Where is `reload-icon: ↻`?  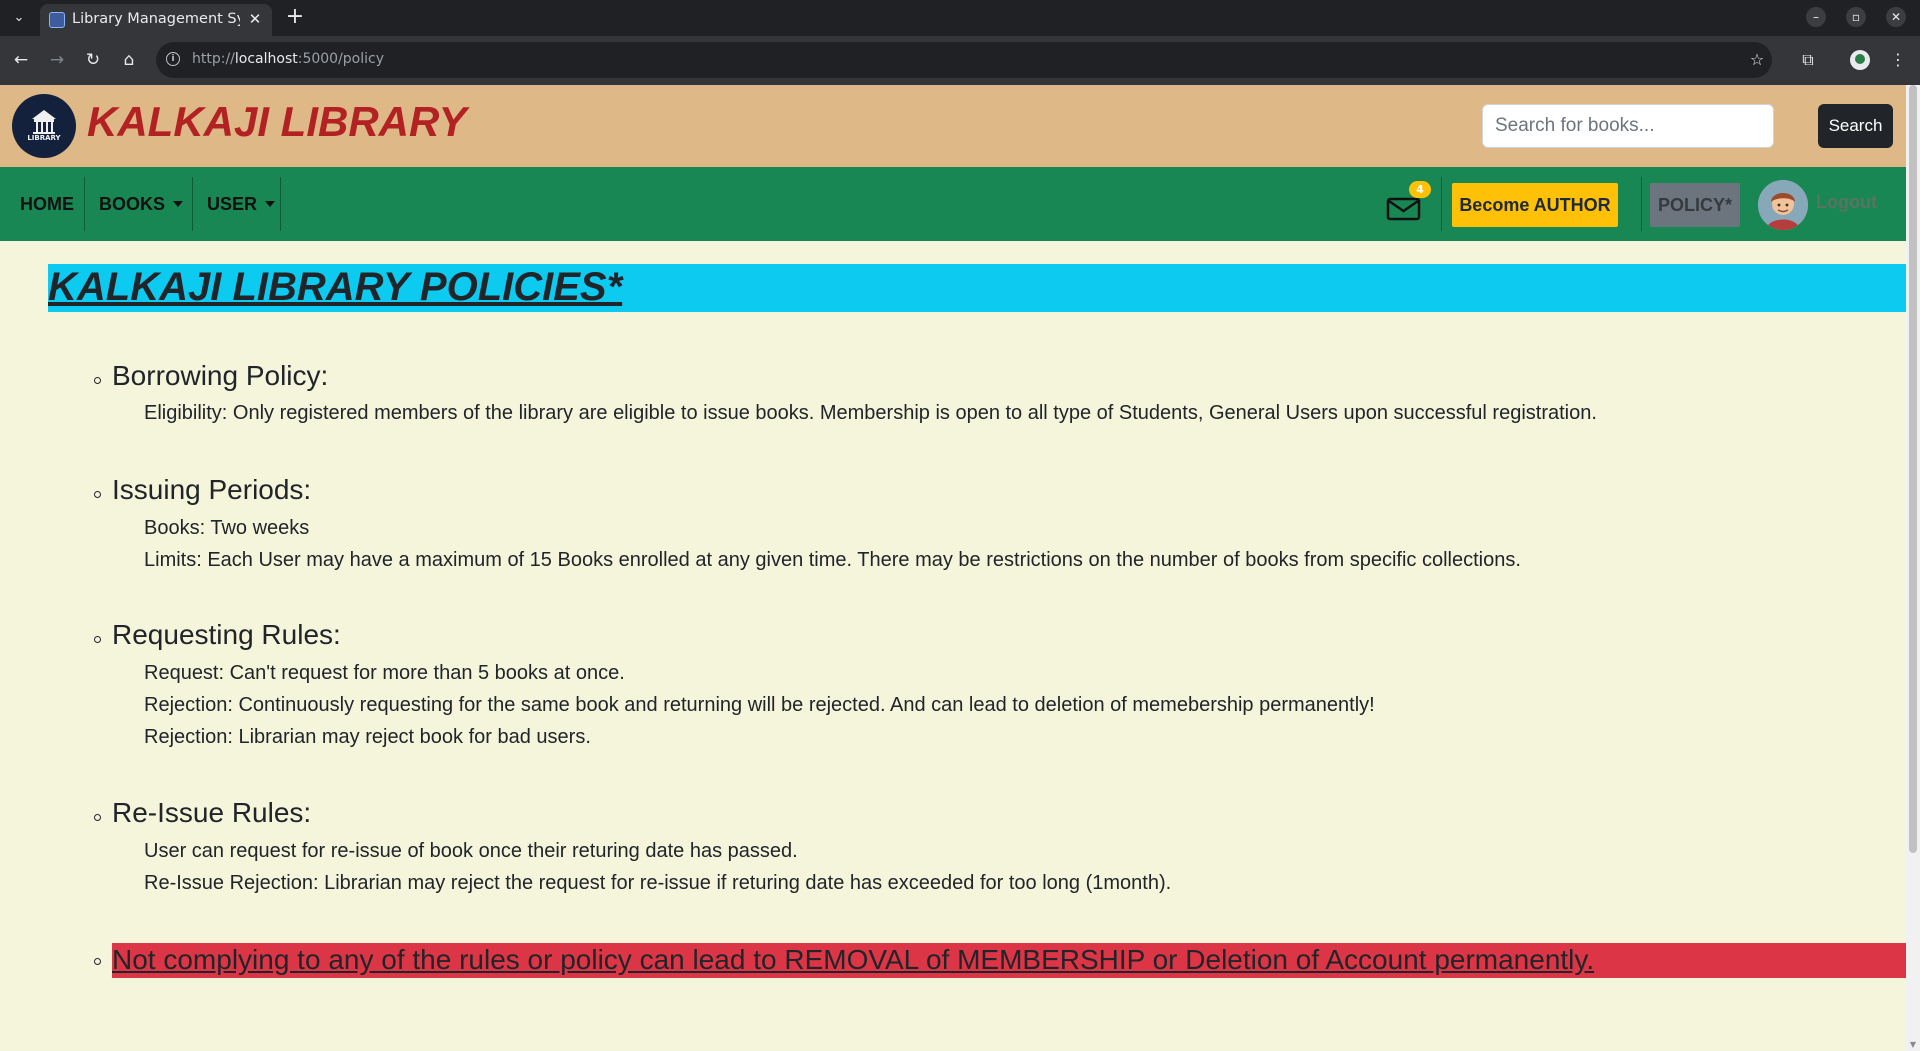 reload-icon: ↻ is located at coordinates (93, 60).